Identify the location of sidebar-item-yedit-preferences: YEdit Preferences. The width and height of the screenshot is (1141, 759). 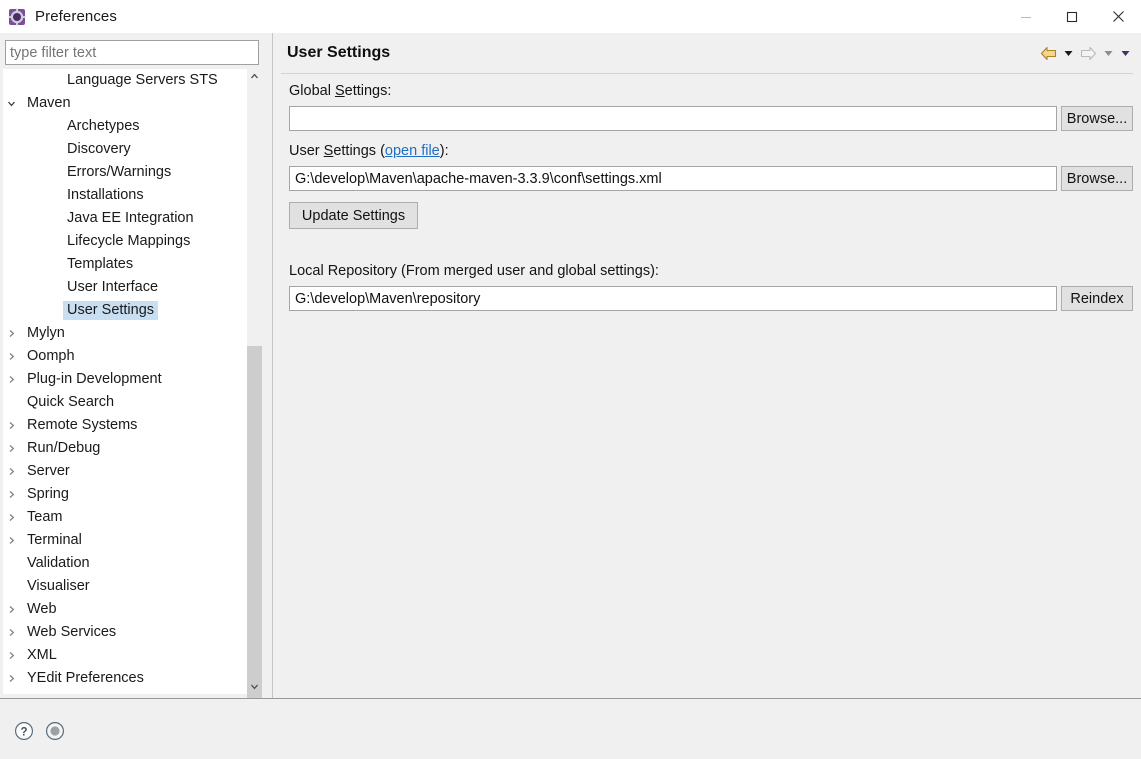
(123, 678).